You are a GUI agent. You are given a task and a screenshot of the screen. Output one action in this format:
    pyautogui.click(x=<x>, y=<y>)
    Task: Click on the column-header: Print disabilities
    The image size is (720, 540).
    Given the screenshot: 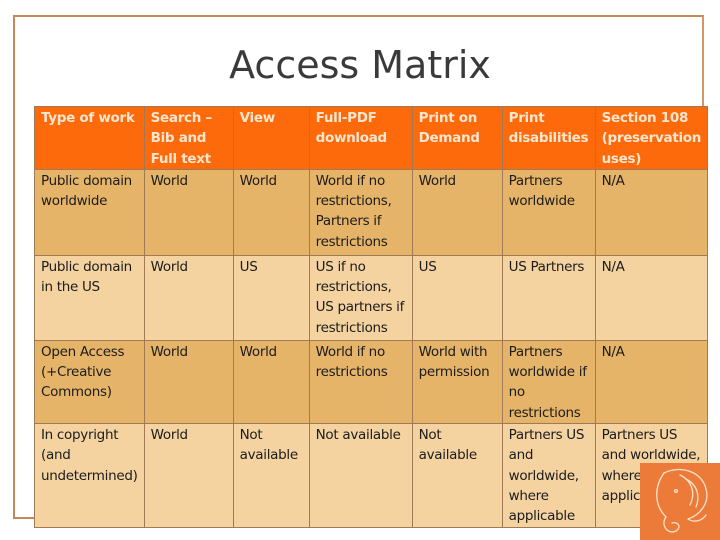 What is the action you would take?
    pyautogui.click(x=548, y=138)
    